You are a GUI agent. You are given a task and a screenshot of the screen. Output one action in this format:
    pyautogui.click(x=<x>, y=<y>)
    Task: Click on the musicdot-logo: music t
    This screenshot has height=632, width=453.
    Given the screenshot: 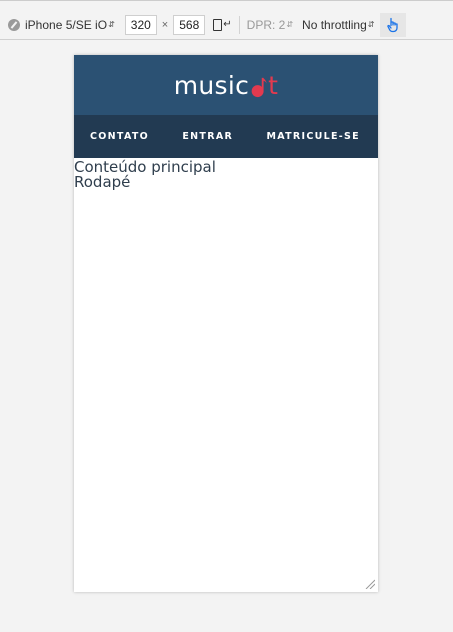 What is the action you would take?
    pyautogui.click(x=226, y=85)
    